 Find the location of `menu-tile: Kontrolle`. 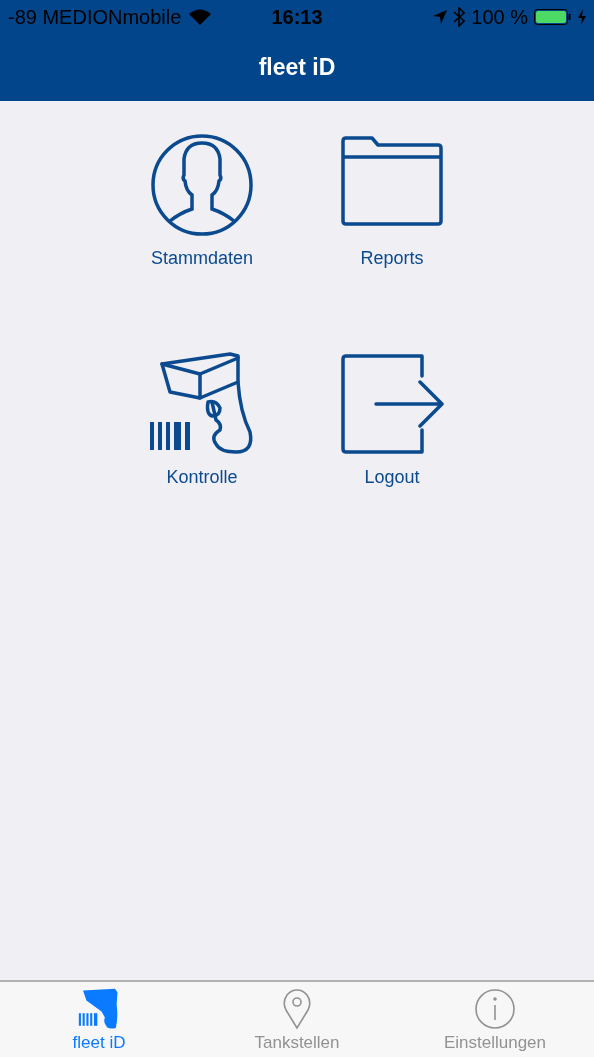

menu-tile: Kontrolle is located at coordinates (202, 421).